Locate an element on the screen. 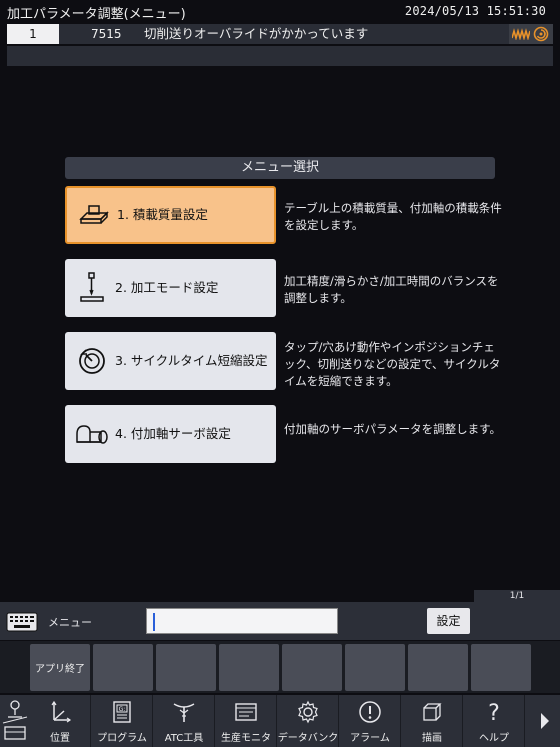 Image resolution: width=560 pixels, height=747 pixels. app-atc-tool: ATC工具 is located at coordinates (184, 721).